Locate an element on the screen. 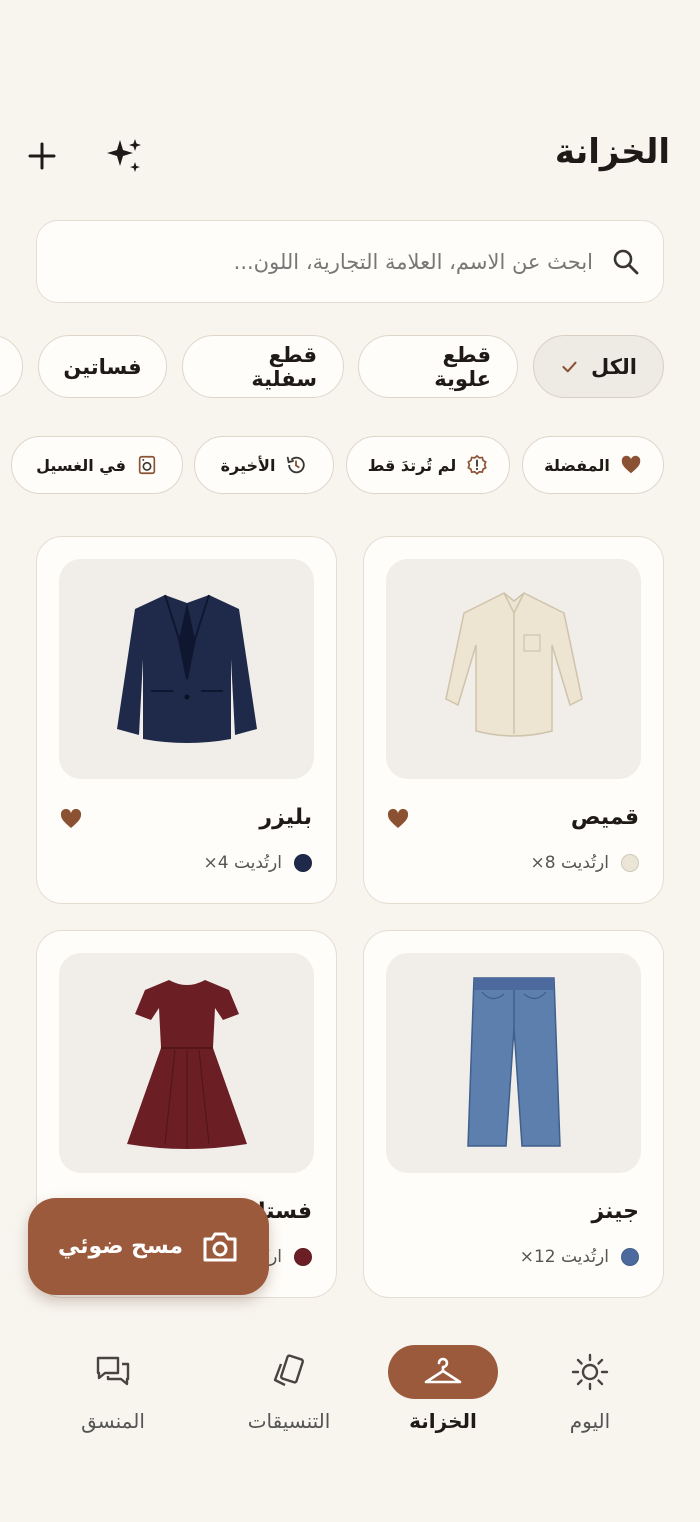 The width and height of the screenshot is (700, 1522). chat-icon is located at coordinates (113, 1371).